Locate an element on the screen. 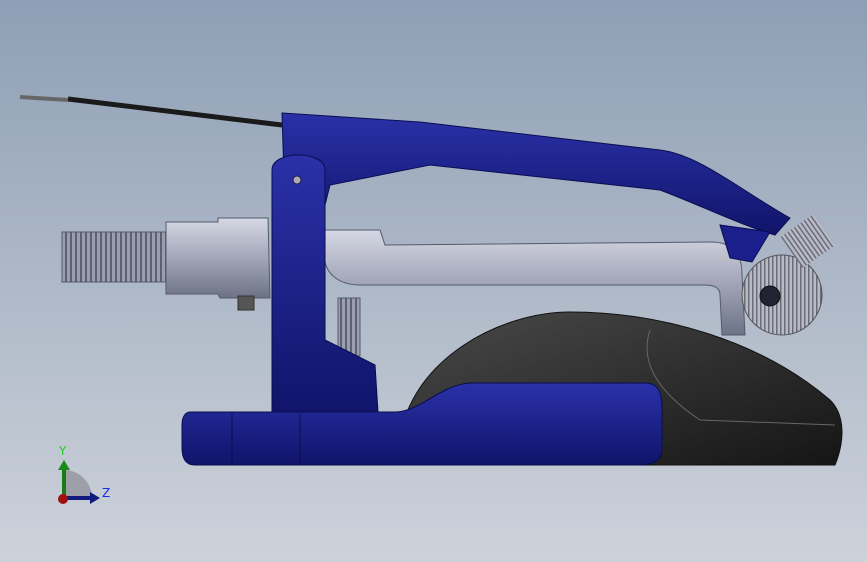  adjust-knob is located at coordinates (218, 258).